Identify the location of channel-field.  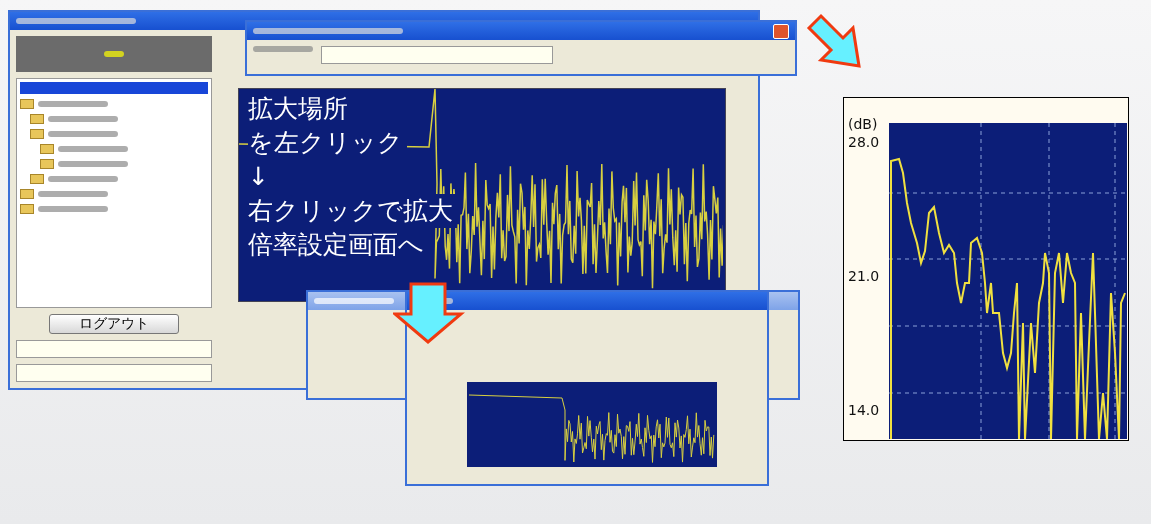
(437, 55).